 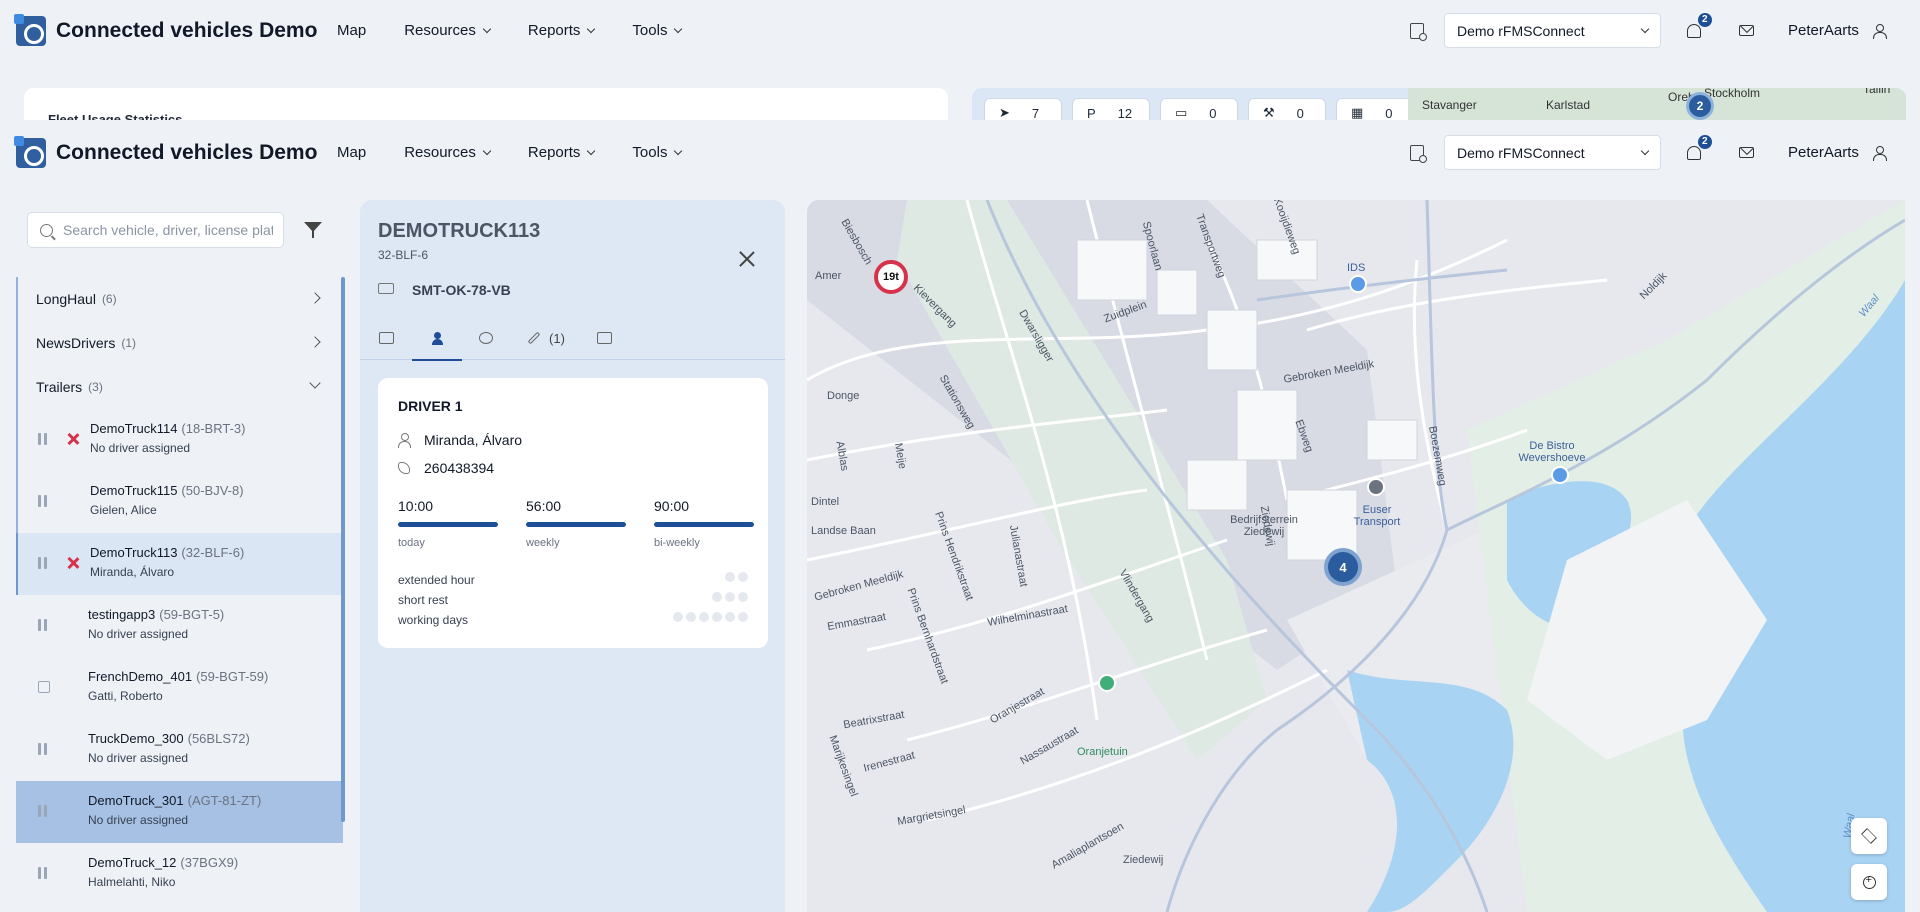 What do you see at coordinates (1199, 109) in the screenshot?
I see `stat-idle: ▭ 0` at bounding box center [1199, 109].